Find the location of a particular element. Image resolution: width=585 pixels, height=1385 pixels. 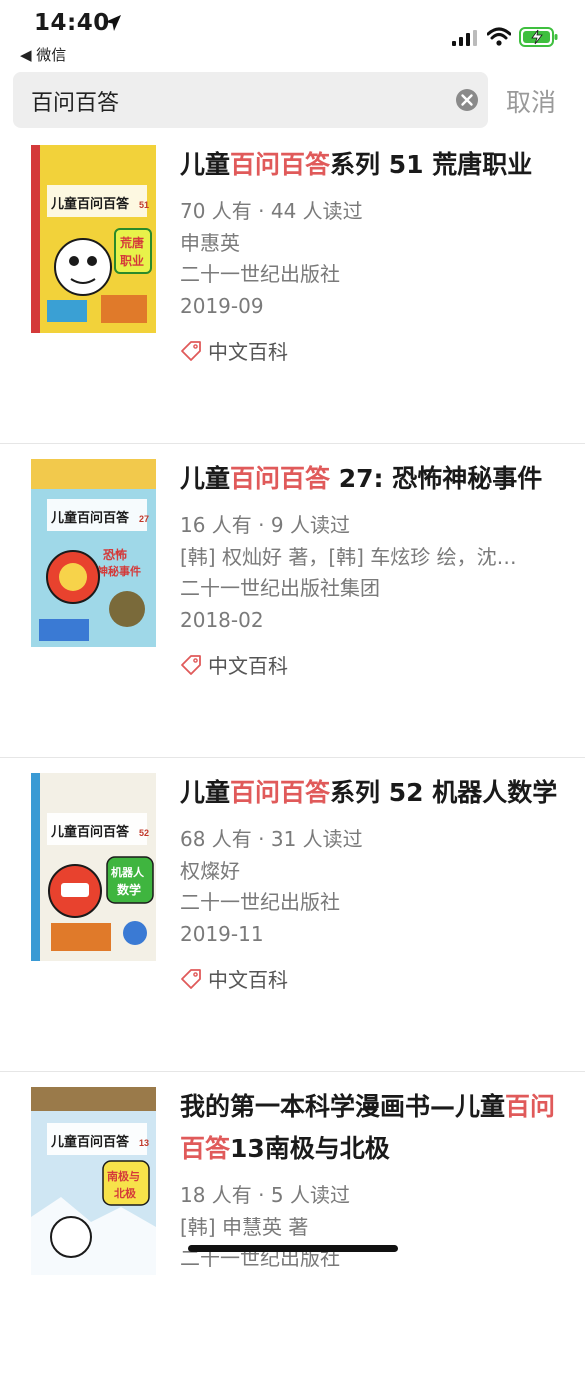

book-title: 儿童百问百答系列 52 机器人数学 is located at coordinates (372, 793).